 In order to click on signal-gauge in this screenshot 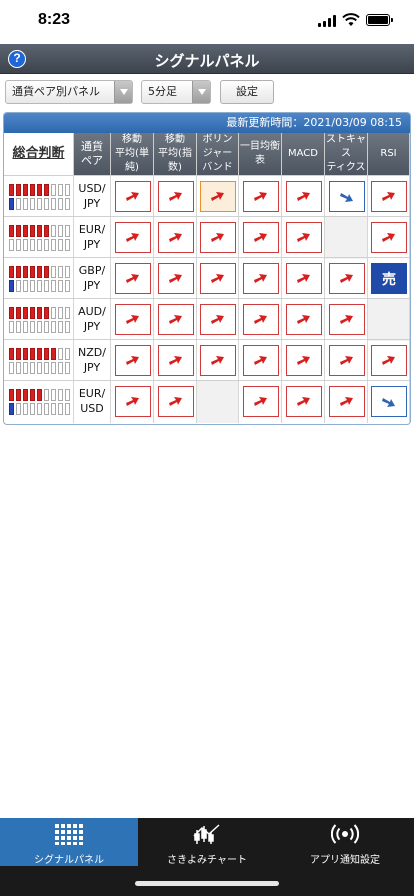, I will do `click(40, 320)`.